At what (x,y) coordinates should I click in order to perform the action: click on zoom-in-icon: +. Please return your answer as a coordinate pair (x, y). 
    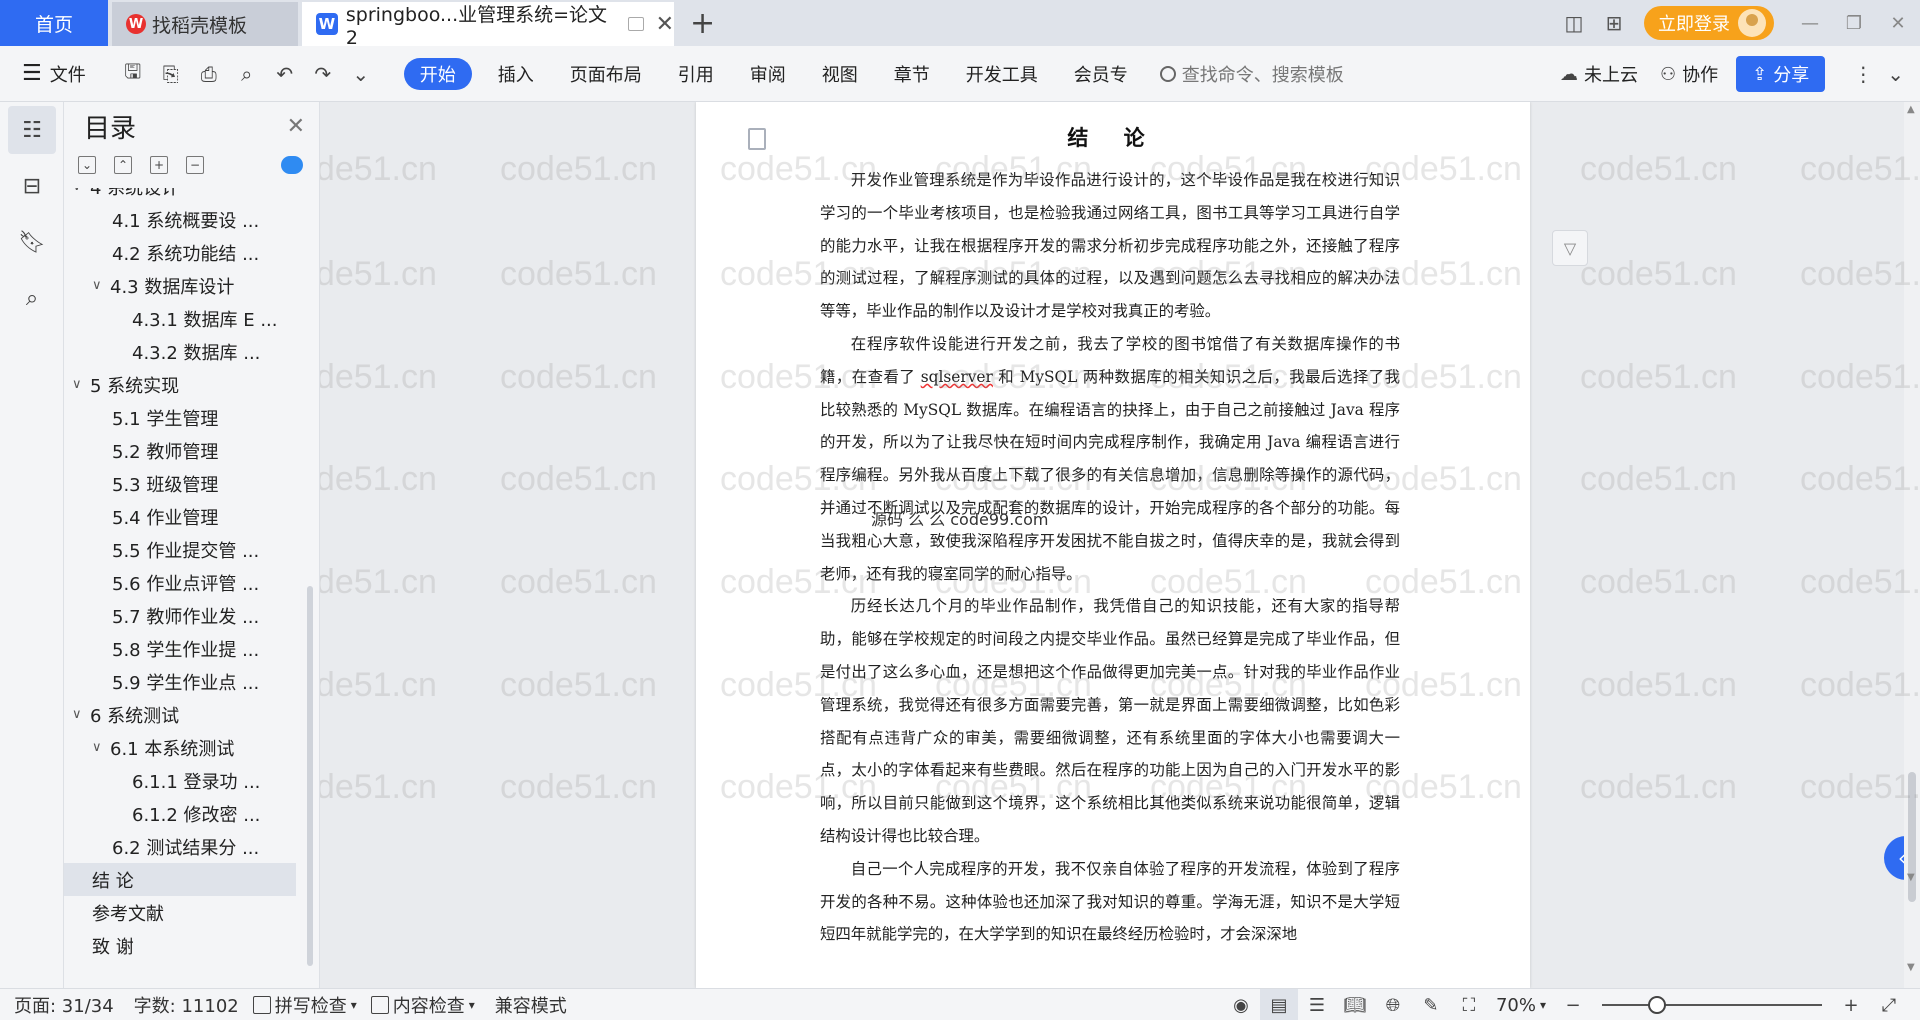
    Looking at the image, I should click on (1851, 1004).